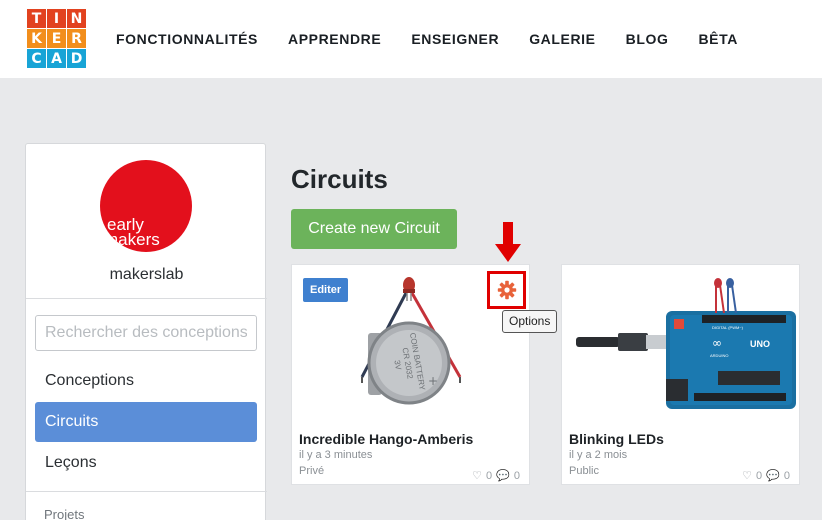 The width and height of the screenshot is (822, 520). I want to click on board-label-digital: DIGITAL (PWM~), so click(728, 327).